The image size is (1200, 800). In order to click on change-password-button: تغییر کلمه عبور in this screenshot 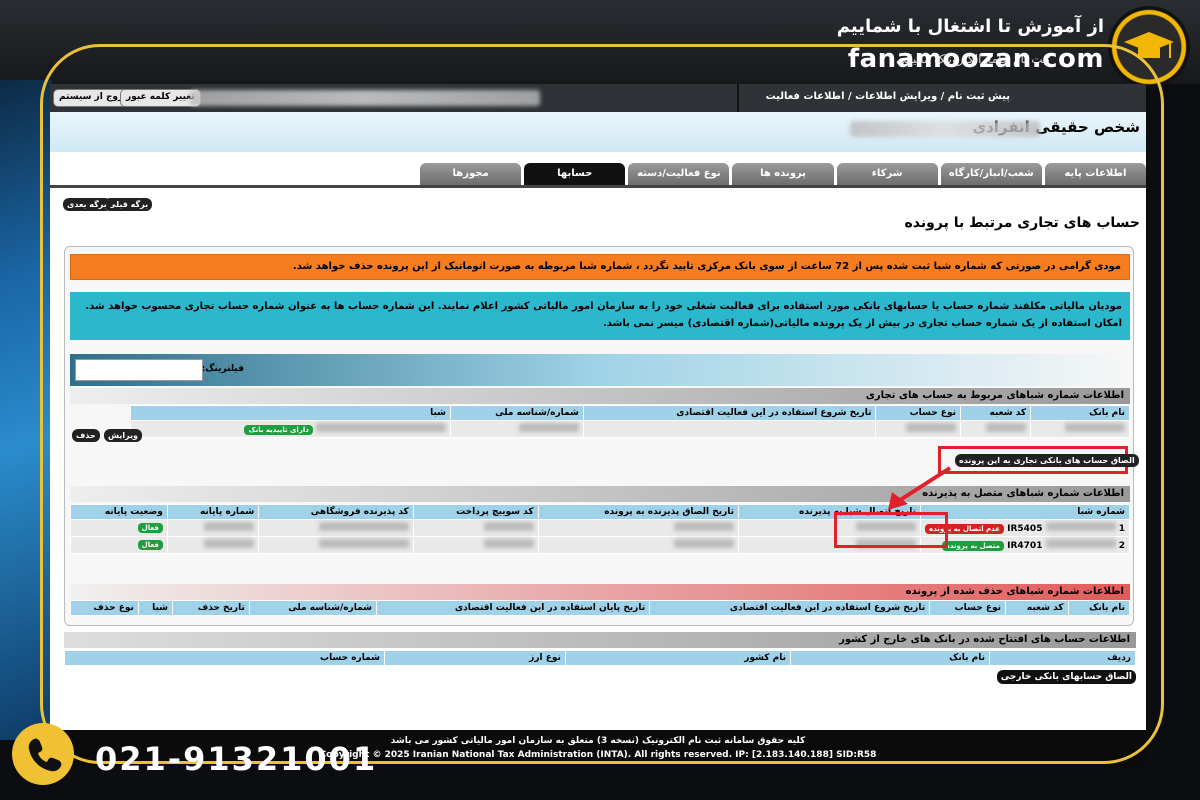, I will do `click(160, 98)`.